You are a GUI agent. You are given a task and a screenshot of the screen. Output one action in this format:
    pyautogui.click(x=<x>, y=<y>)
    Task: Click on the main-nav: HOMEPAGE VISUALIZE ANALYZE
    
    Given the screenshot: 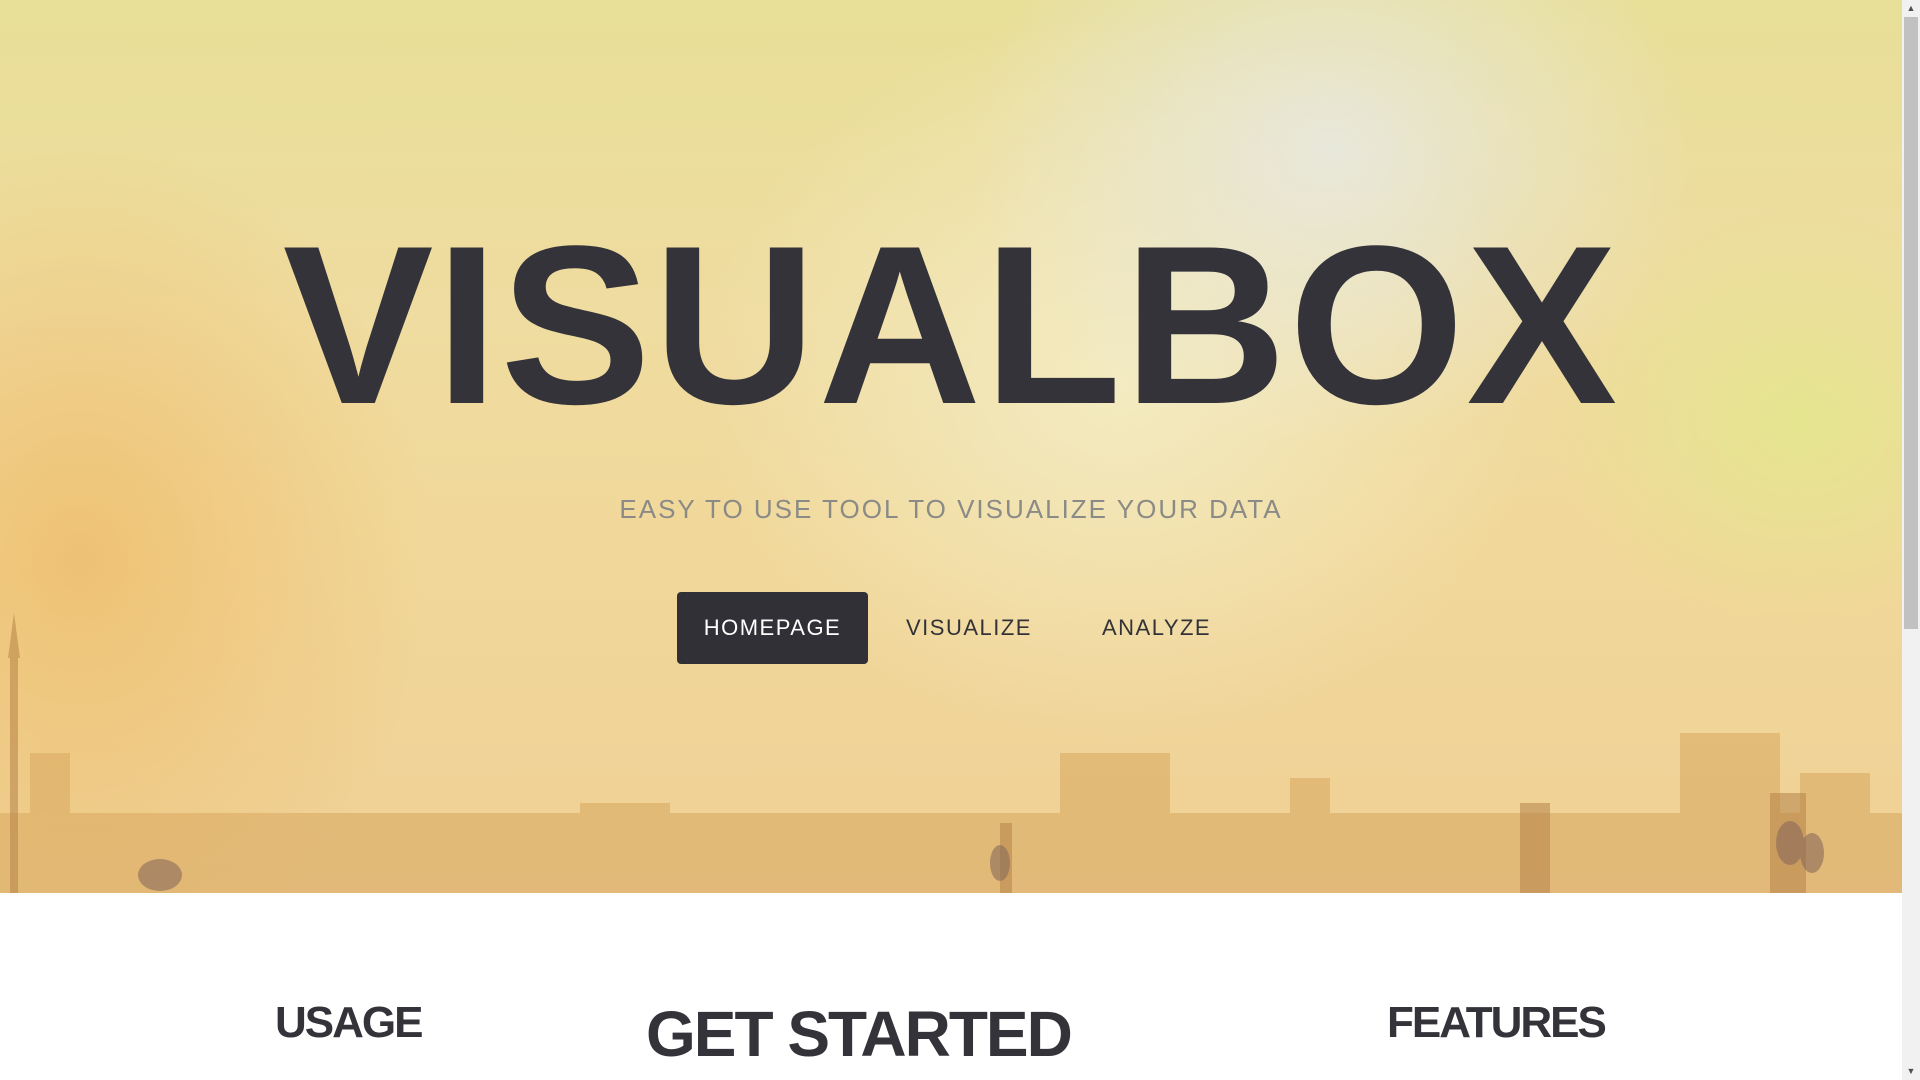 What is the action you would take?
    pyautogui.click(x=959, y=628)
    